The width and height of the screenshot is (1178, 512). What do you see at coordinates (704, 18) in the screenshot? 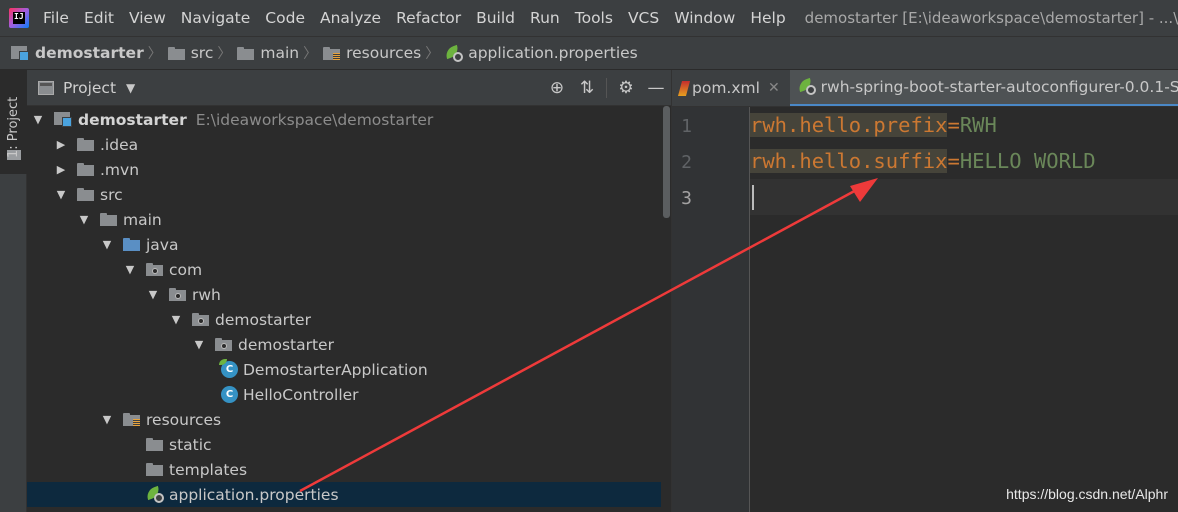
I see `menu-window: Window` at bounding box center [704, 18].